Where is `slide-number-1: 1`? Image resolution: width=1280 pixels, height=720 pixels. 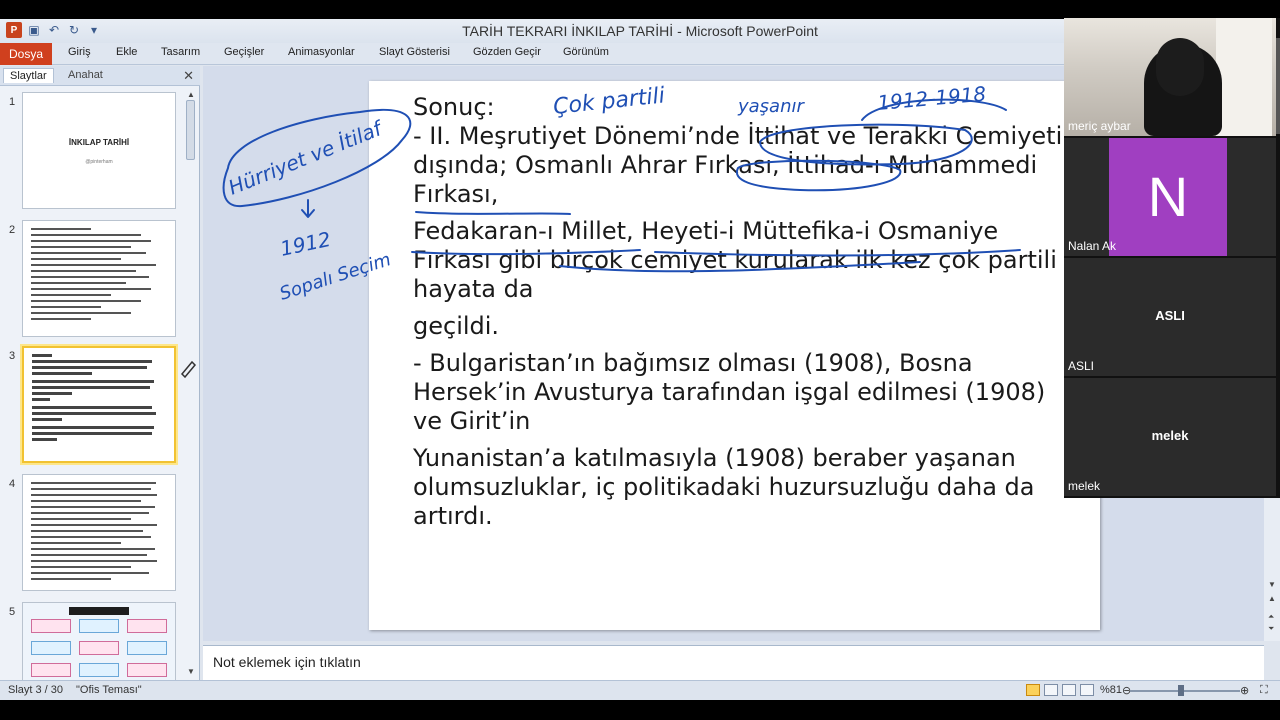
slide-number-1: 1 is located at coordinates (12, 102).